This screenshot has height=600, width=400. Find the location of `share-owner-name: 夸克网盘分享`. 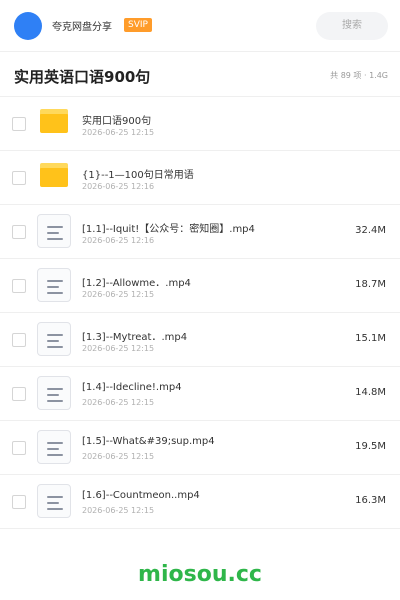

share-owner-name: 夸克网盘分享 is located at coordinates (82, 27).